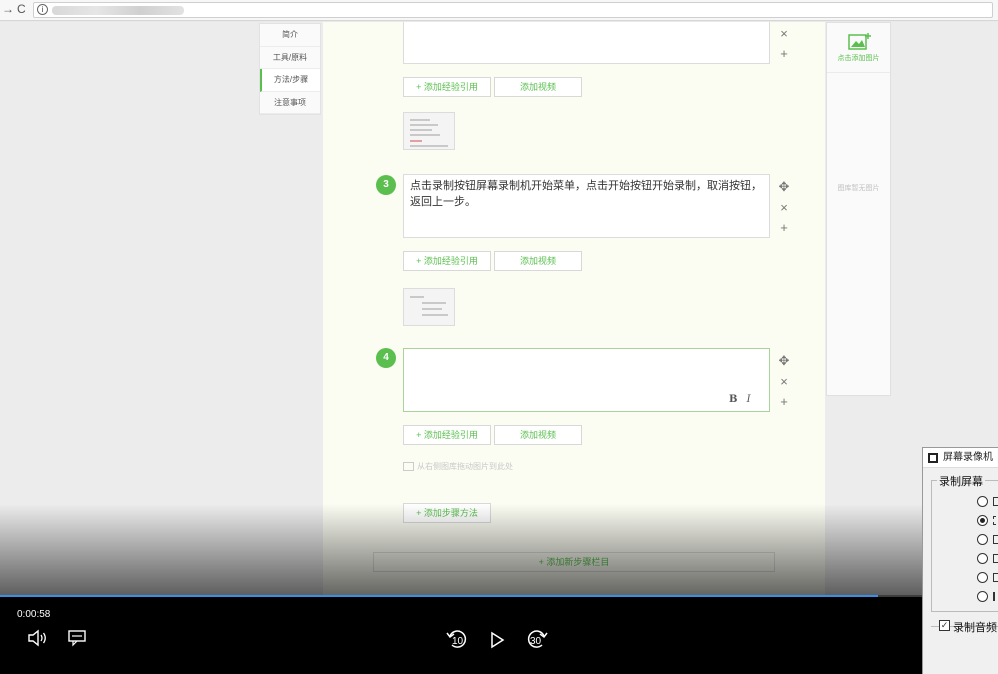  Describe the element at coordinates (42, 9) in the screenshot. I see `info-icon: i` at that location.